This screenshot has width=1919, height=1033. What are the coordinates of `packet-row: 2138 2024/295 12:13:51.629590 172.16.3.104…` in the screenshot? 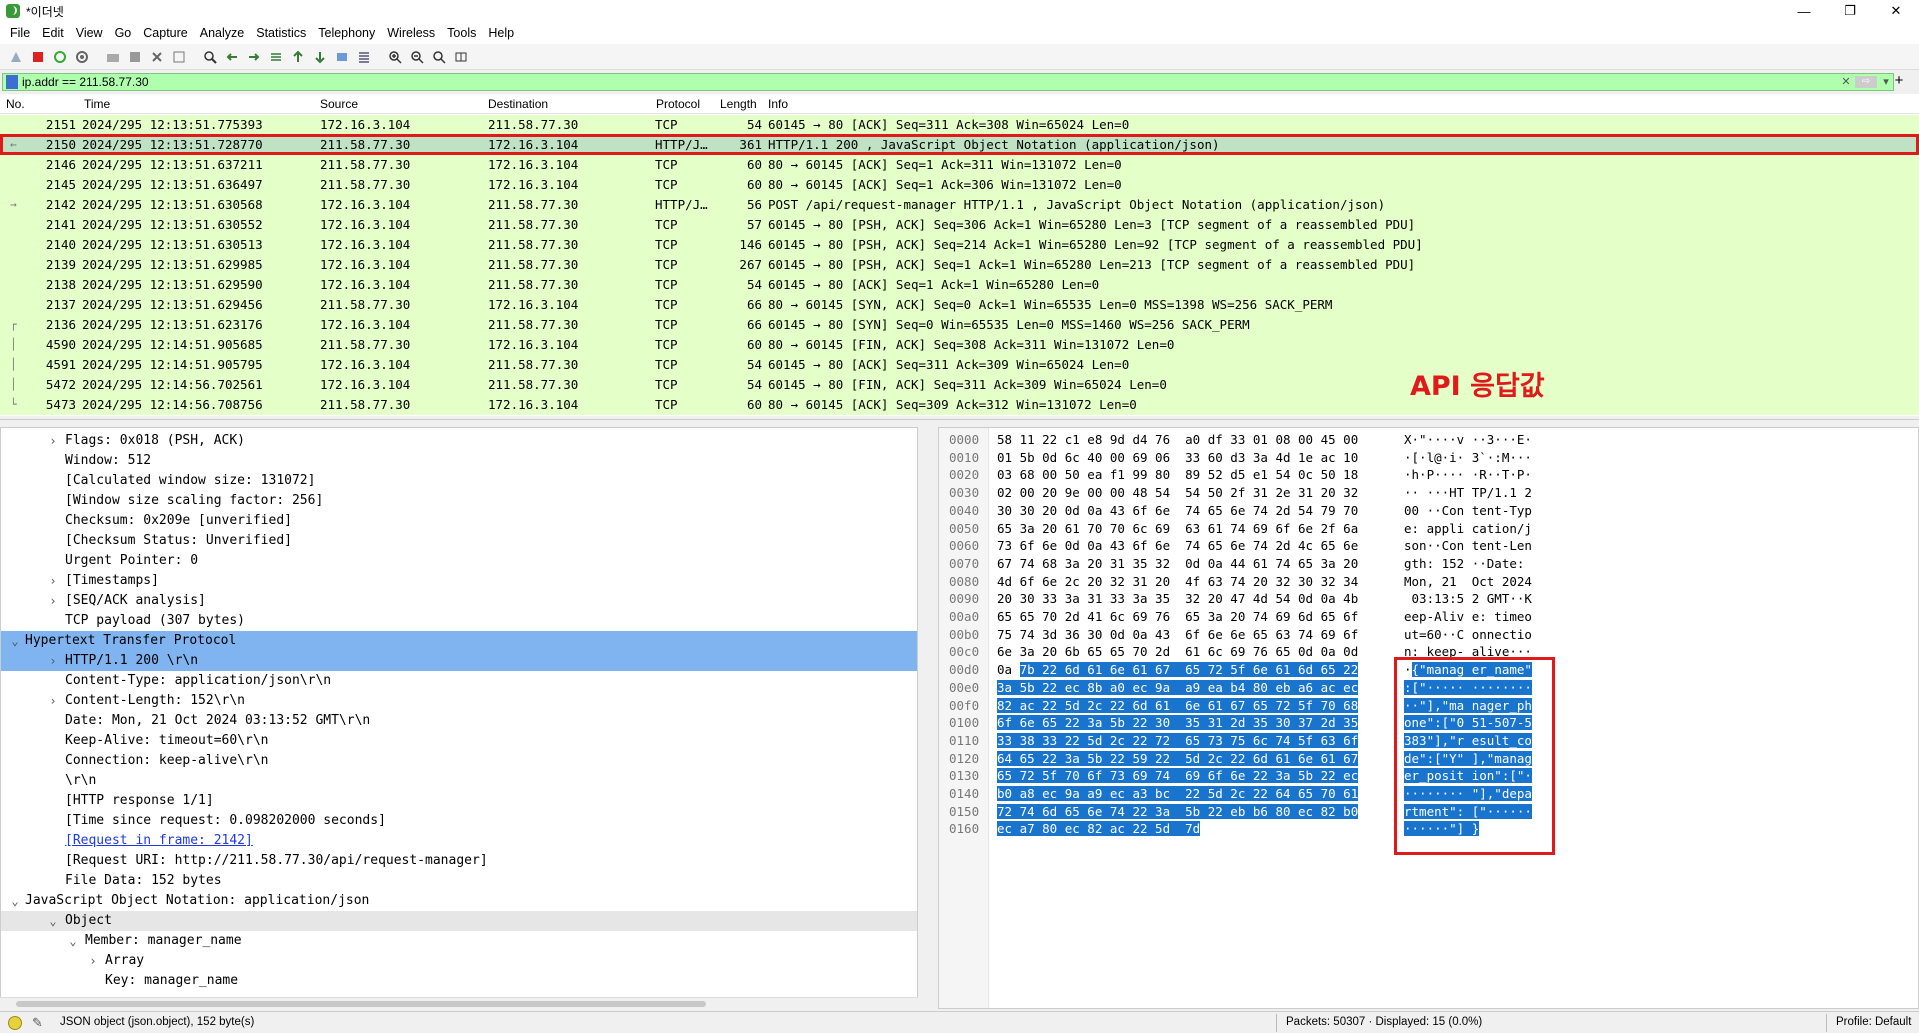 It's located at (959, 285).